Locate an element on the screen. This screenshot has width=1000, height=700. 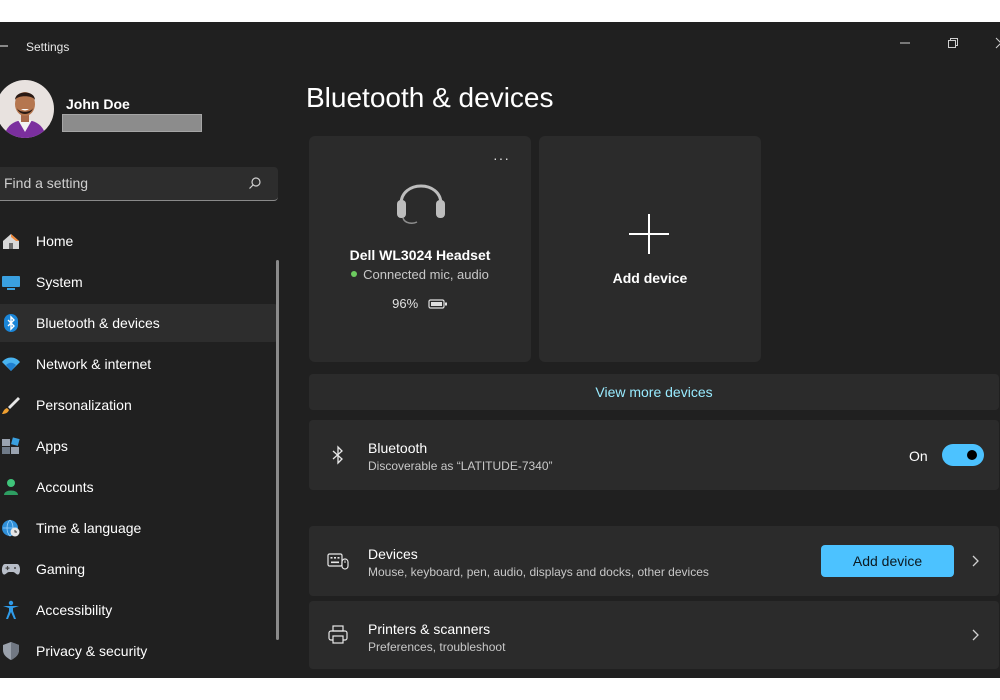
device-status-line: Connected mic, audio is located at coordinates (420, 274).